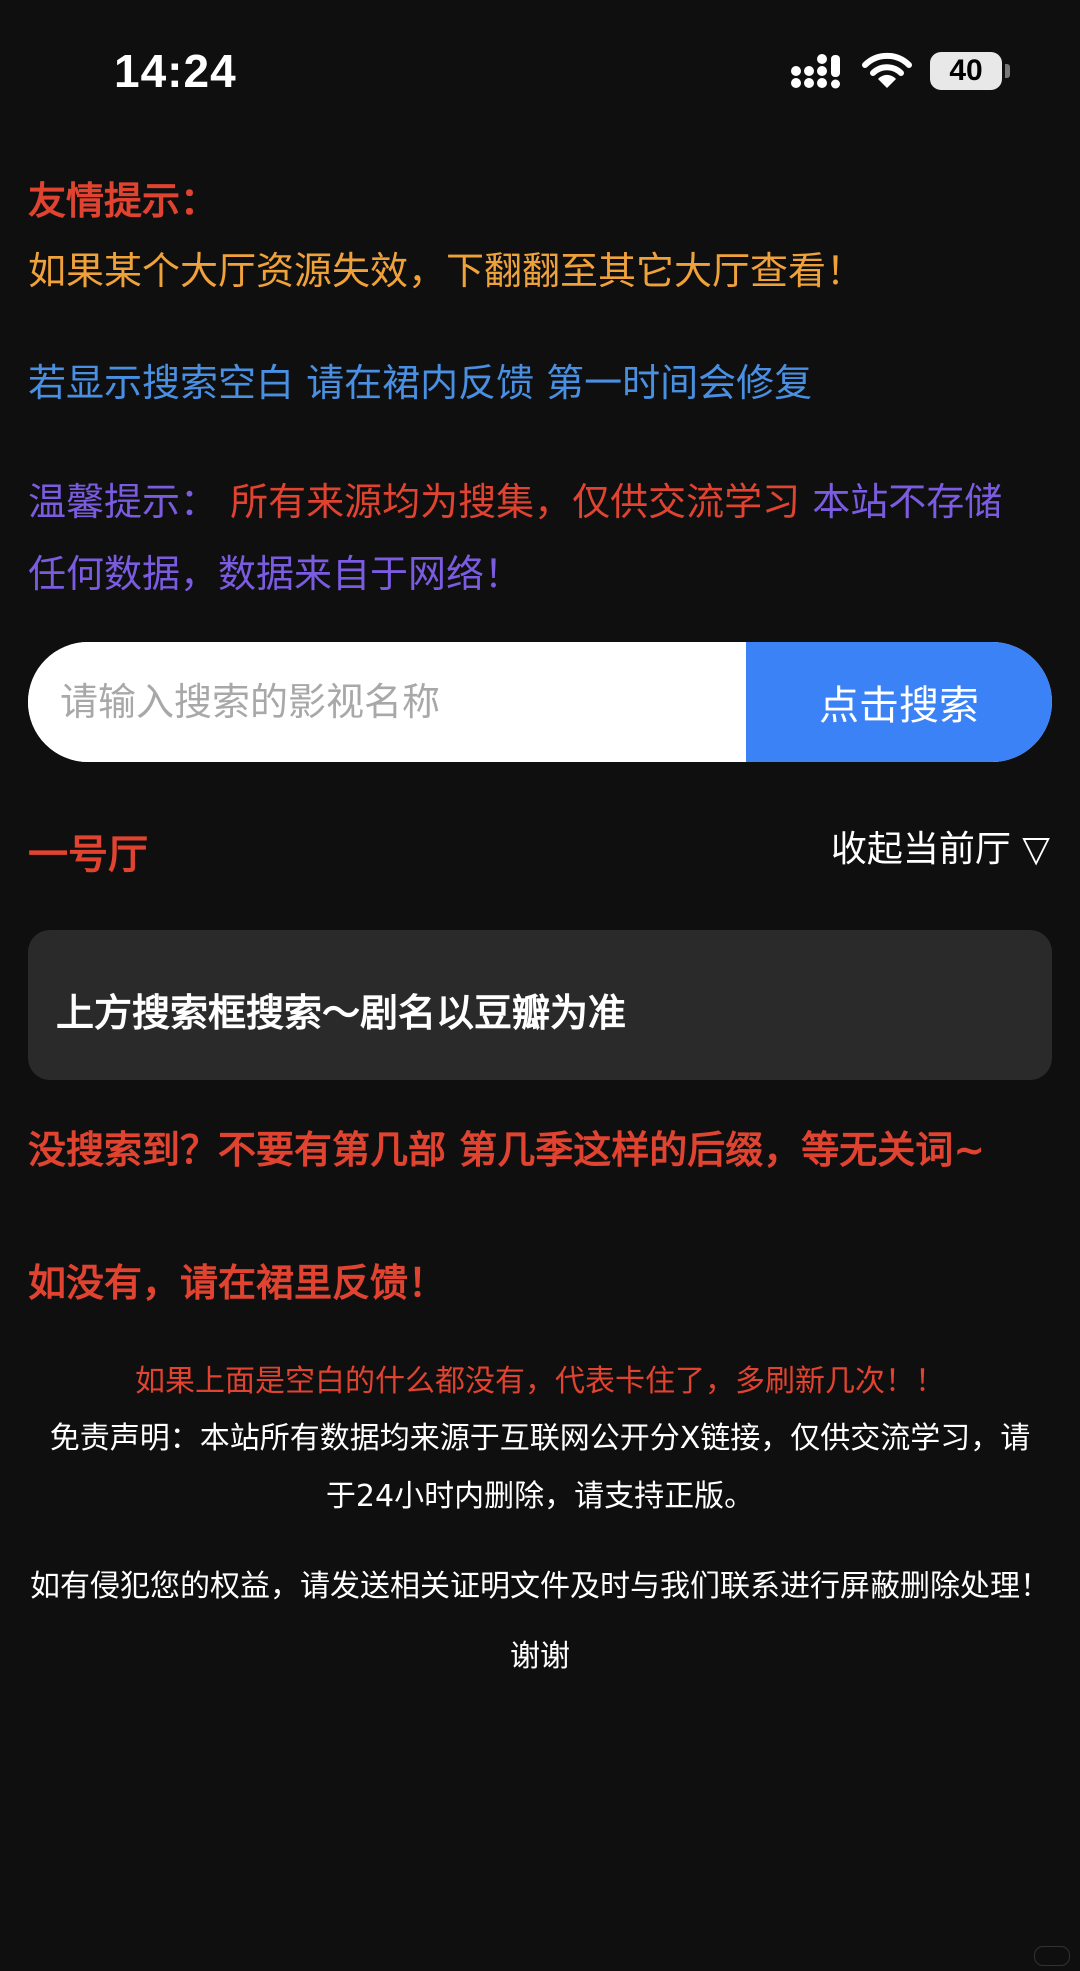  Describe the element at coordinates (507, 1150) in the screenshot. I see `not-found-notice: 没搜索到？不要有第几部 第几季这样的后缀，等无关词~` at that location.